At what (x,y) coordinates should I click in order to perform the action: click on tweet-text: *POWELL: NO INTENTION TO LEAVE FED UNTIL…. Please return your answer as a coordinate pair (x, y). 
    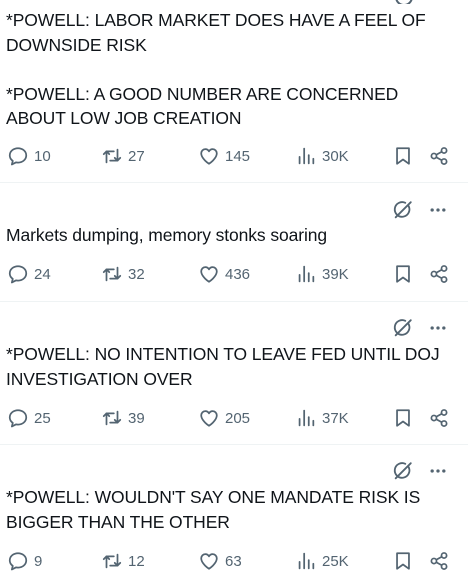
    Looking at the image, I should click on (223, 366).